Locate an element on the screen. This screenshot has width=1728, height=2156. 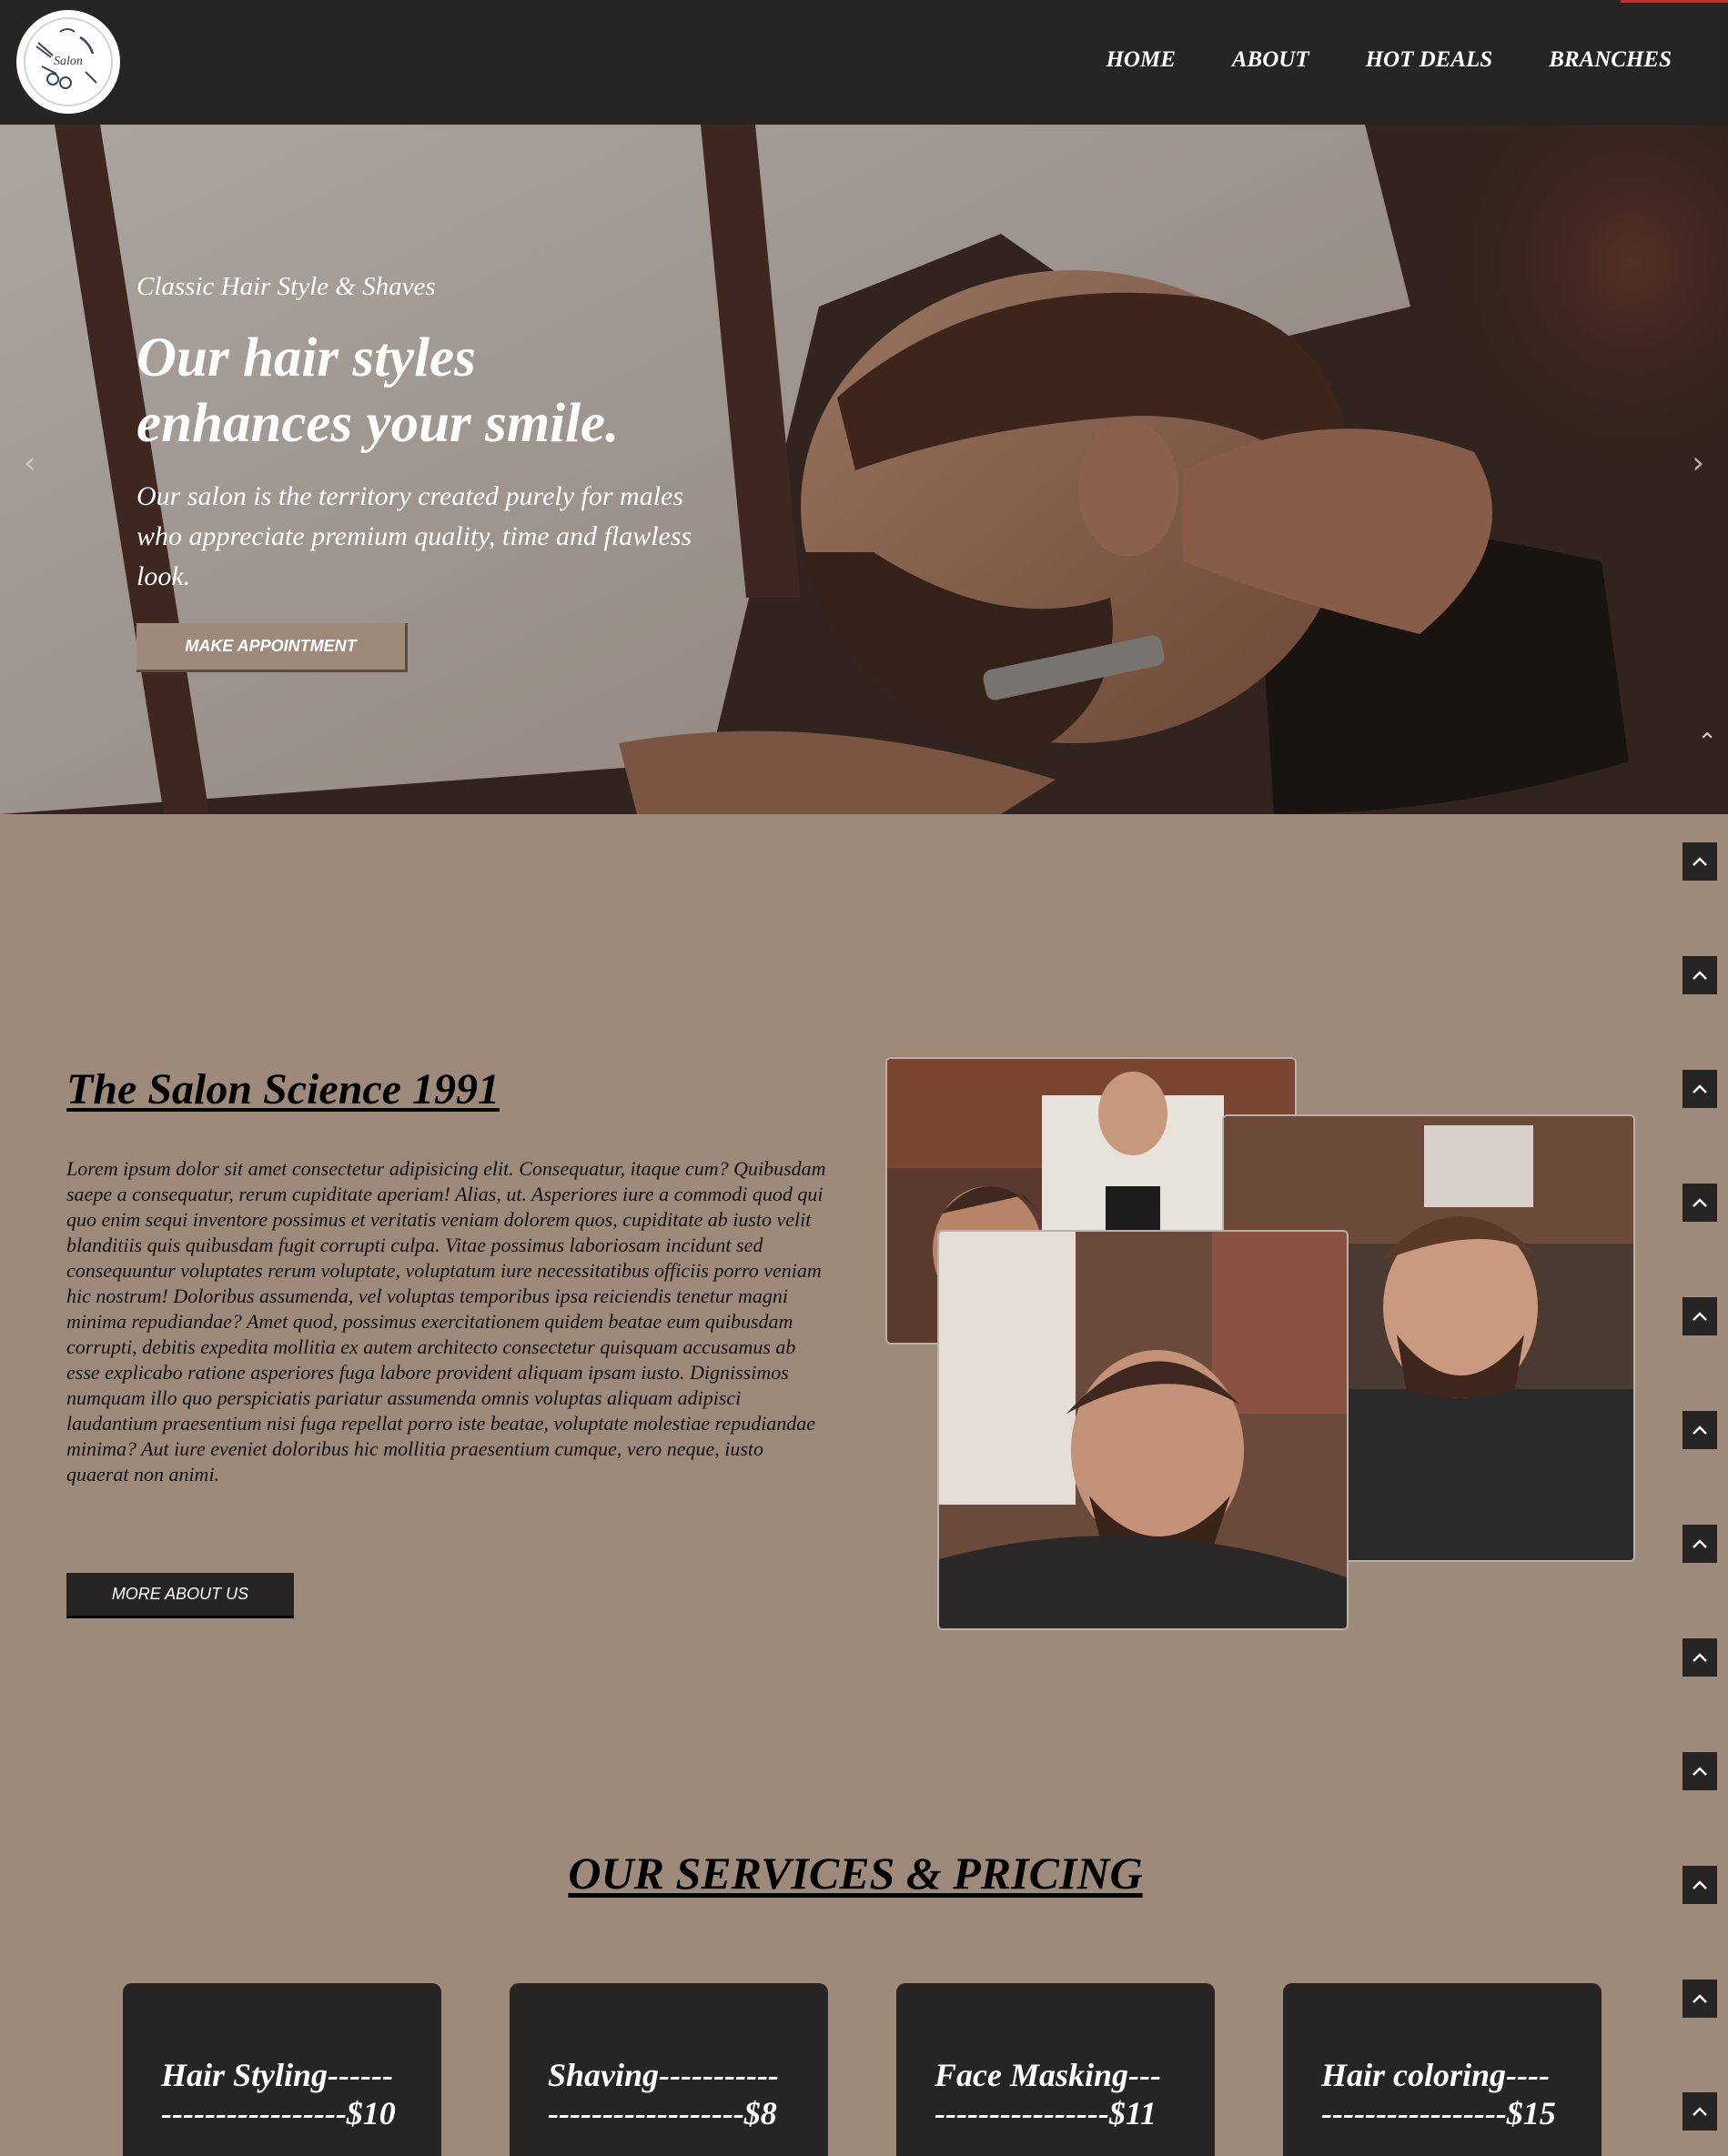
service-card-hair-styling: Hair Styling------ -----------------$10 is located at coordinates (282, 2069).